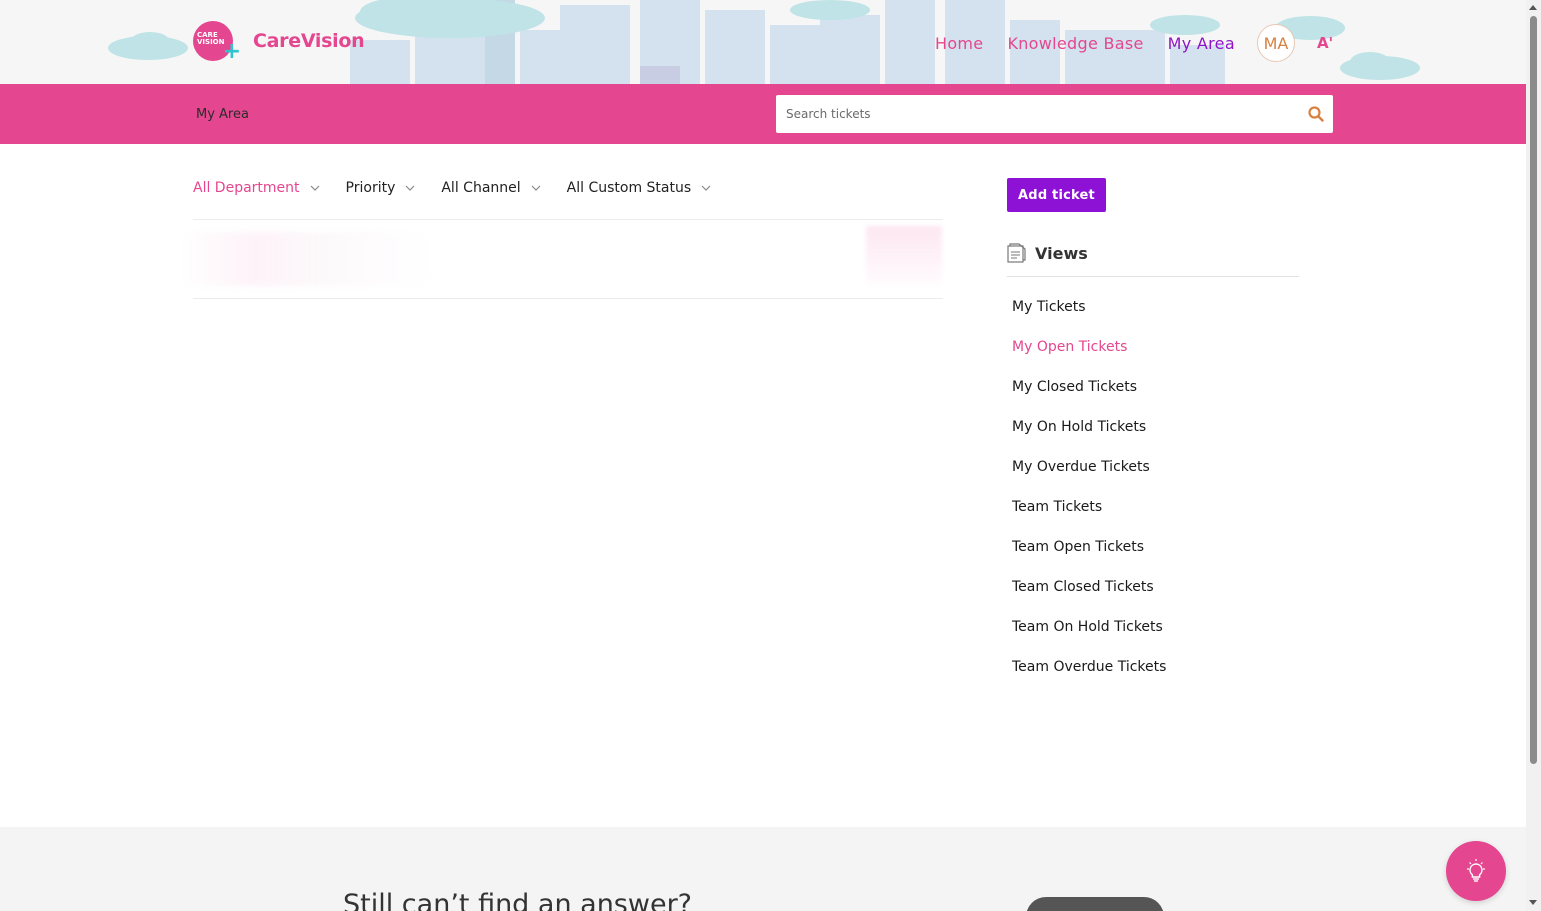  Describe the element at coordinates (1533, 390) in the screenshot. I see `scrollbar-thumb` at that location.